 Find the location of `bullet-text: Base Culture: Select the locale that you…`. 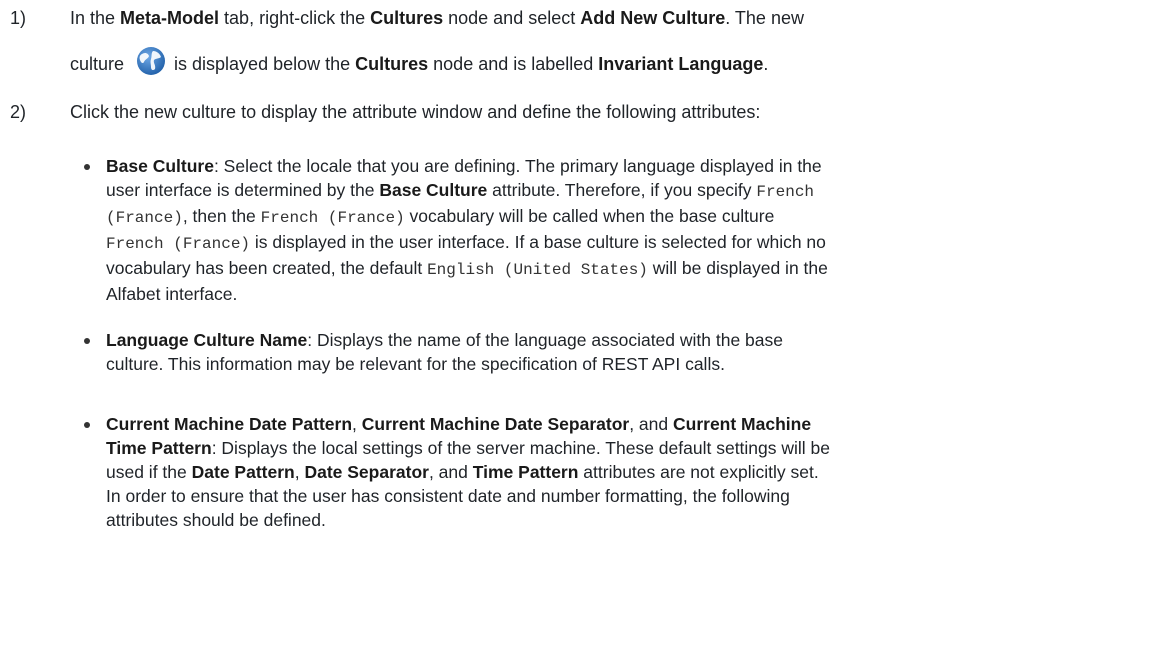

bullet-text: Base Culture: Select the locale that you… is located at coordinates (467, 230).